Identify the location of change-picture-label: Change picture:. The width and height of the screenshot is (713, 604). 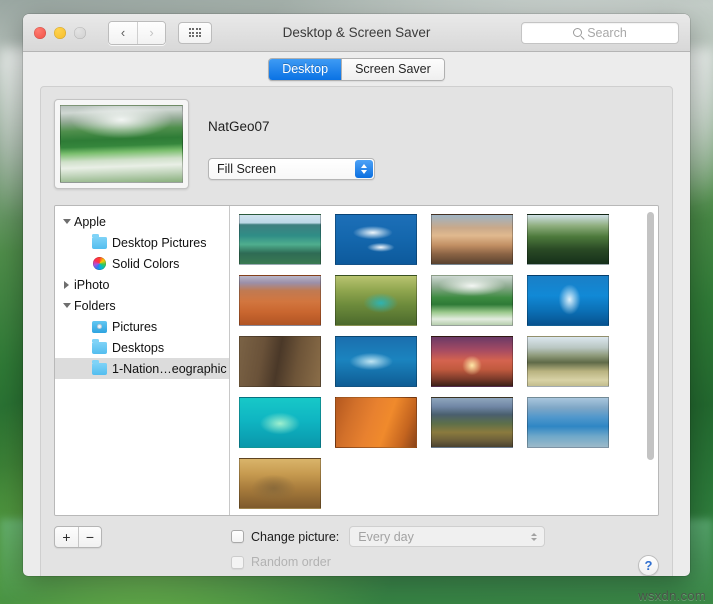
(295, 536).